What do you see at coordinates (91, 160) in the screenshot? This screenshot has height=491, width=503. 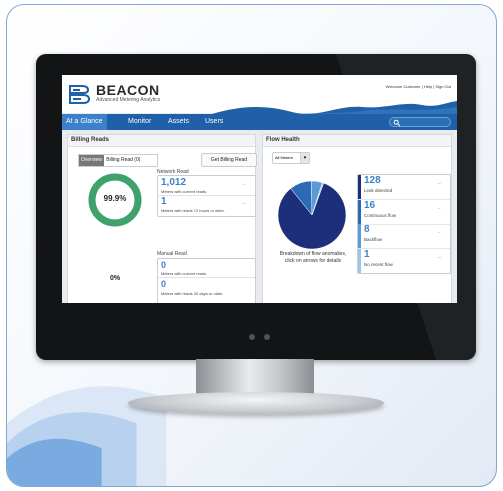 I see `tab-overview: Overview` at bounding box center [91, 160].